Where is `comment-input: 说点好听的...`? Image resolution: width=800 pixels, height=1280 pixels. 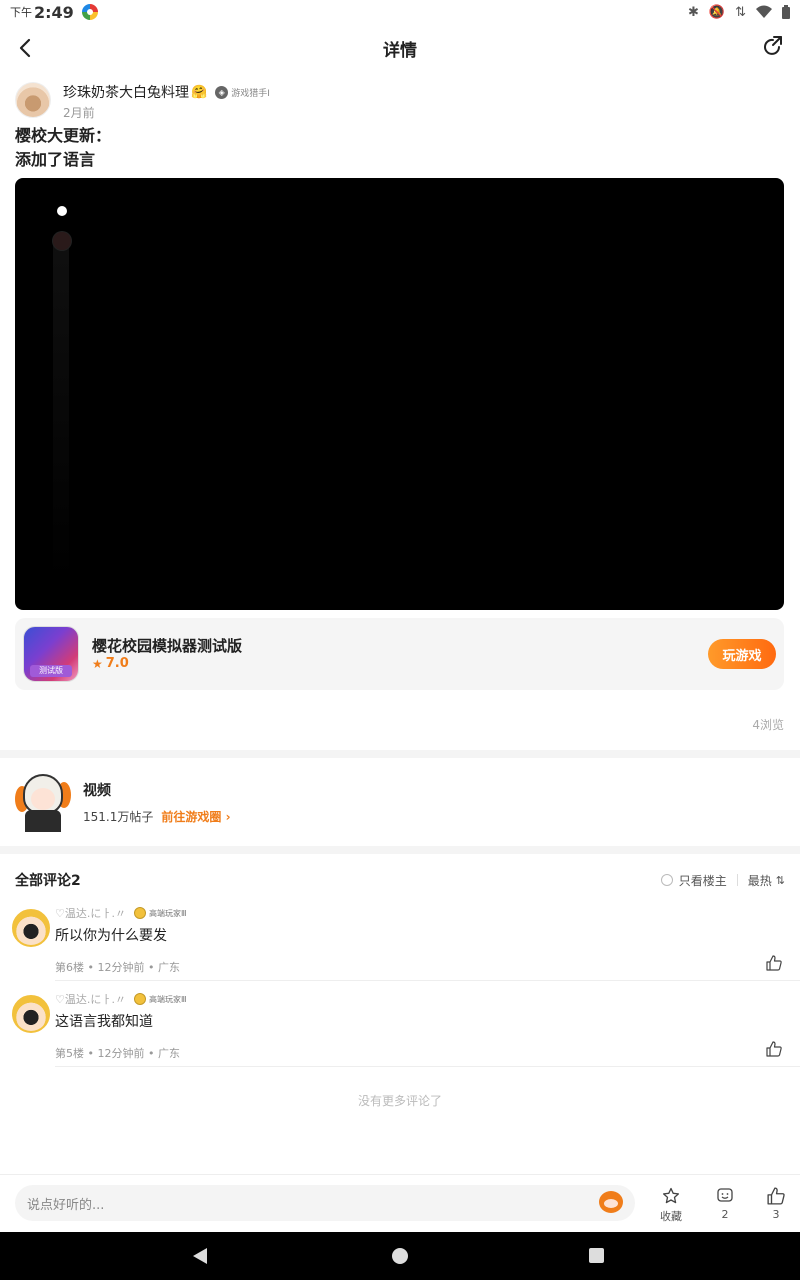
comment-input: 说点好听的... is located at coordinates (325, 1203).